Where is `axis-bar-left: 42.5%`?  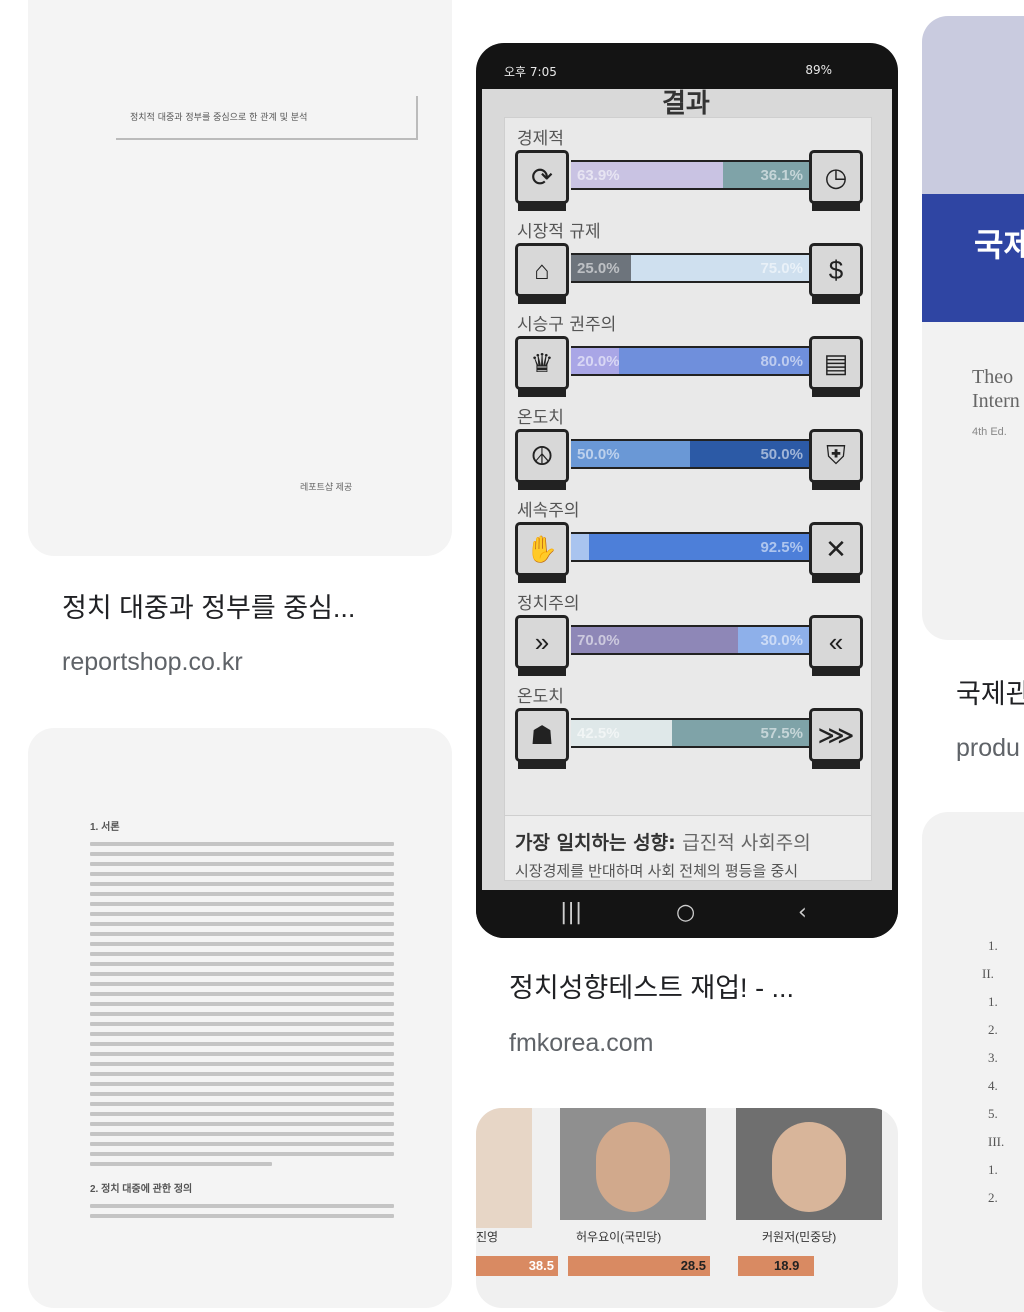 axis-bar-left: 42.5% is located at coordinates (622, 733).